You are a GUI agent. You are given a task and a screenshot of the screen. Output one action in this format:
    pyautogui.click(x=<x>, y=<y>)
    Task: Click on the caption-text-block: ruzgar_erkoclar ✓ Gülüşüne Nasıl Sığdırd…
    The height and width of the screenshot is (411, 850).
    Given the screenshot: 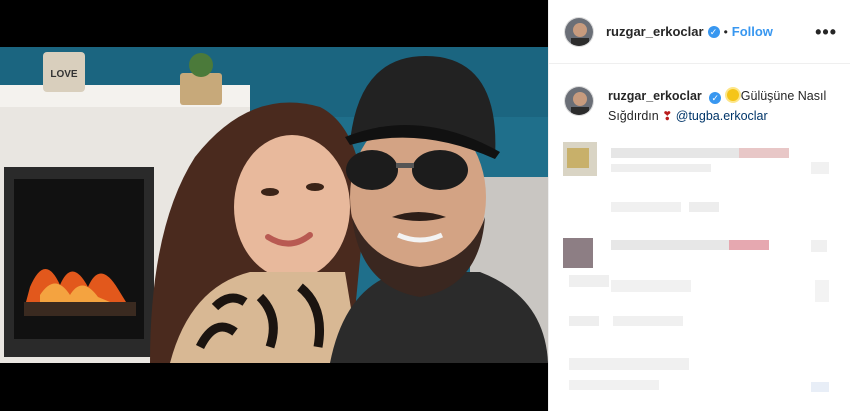 What is the action you would take?
    pyautogui.click(x=721, y=106)
    